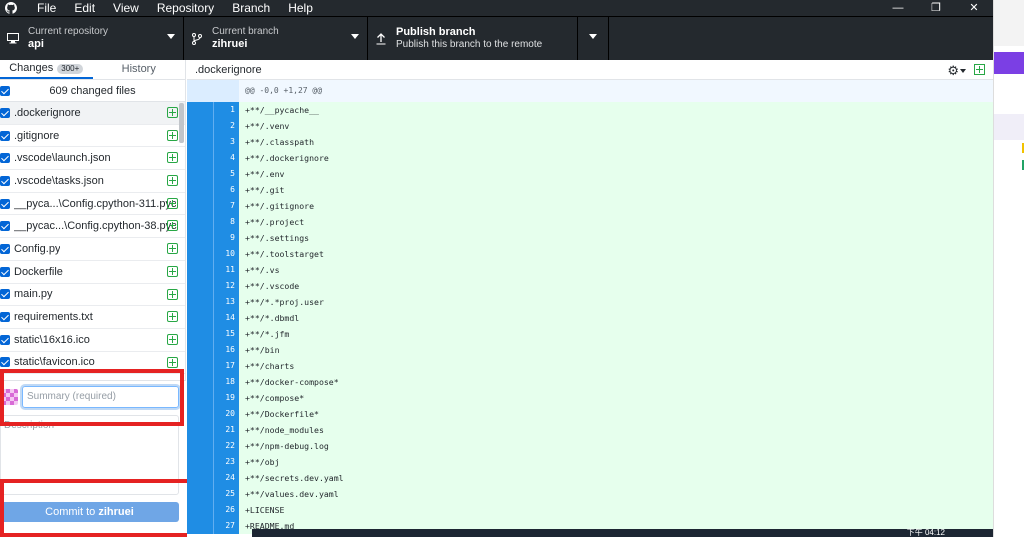 The width and height of the screenshot is (1024, 537). What do you see at coordinates (590, 110) in the screenshot?
I see `diff-line: 1 +**/__pycache__` at bounding box center [590, 110].